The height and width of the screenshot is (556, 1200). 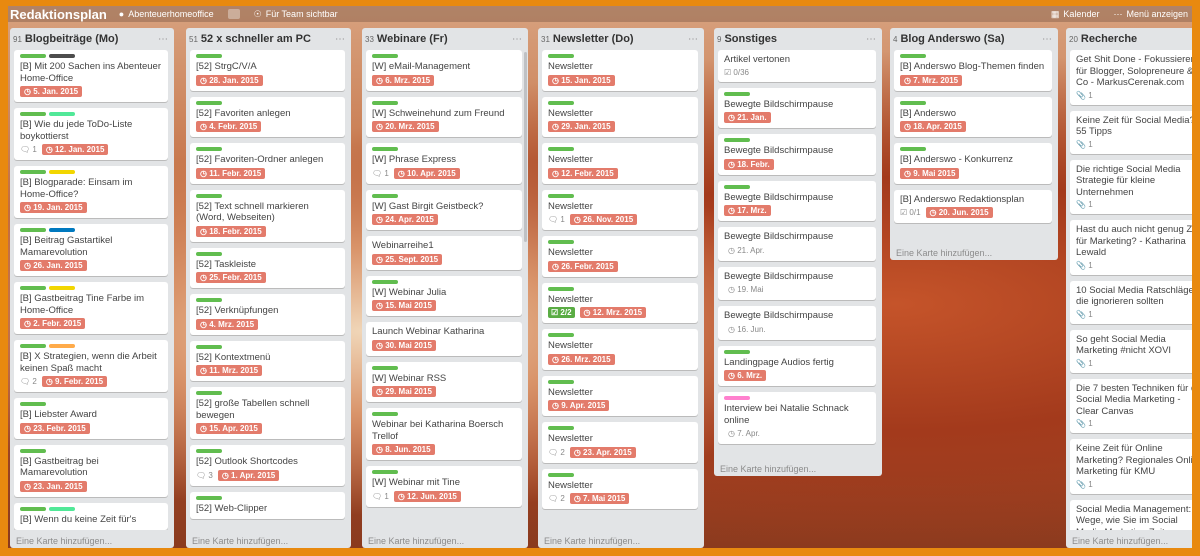 What do you see at coordinates (296, 14) in the screenshot?
I see `visibility-link: ☉ Für Team sichtbar` at bounding box center [296, 14].